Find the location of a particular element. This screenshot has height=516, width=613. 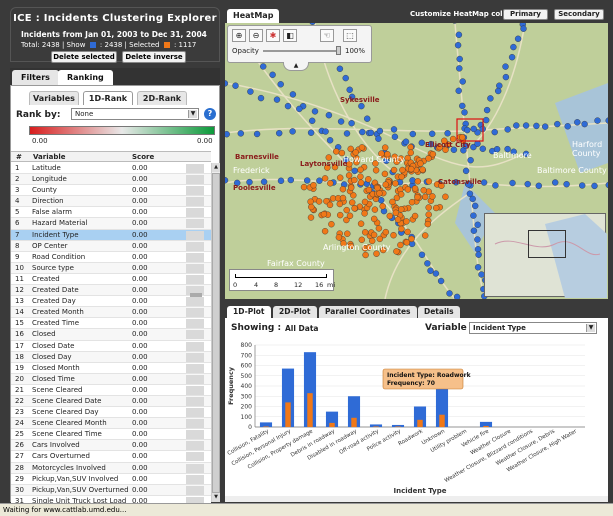

table-row: 26 Cars Involved 0.00 is located at coordinates (111, 446).